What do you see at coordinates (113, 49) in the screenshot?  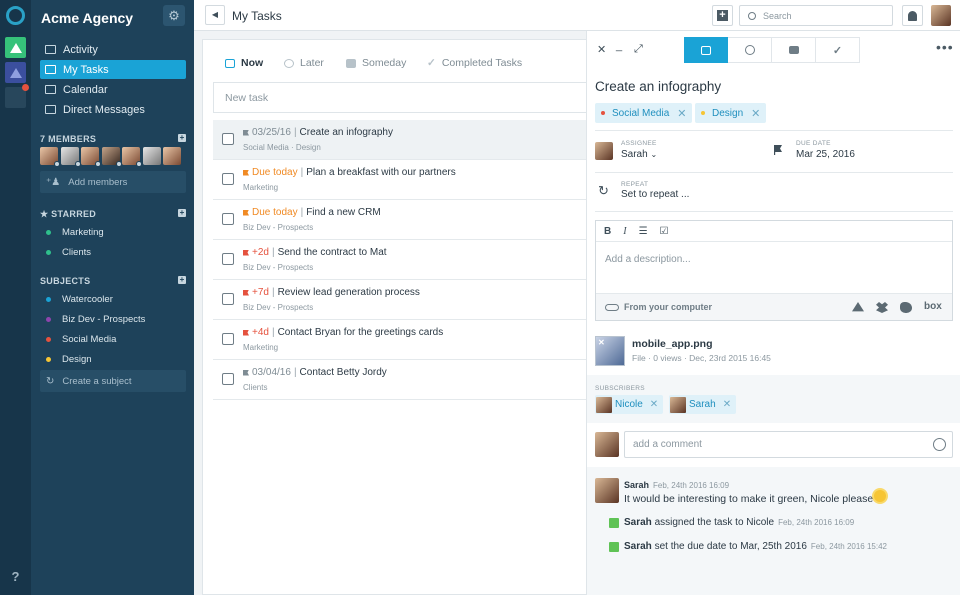 I see `sidebar-item-activity: Activity` at bounding box center [113, 49].